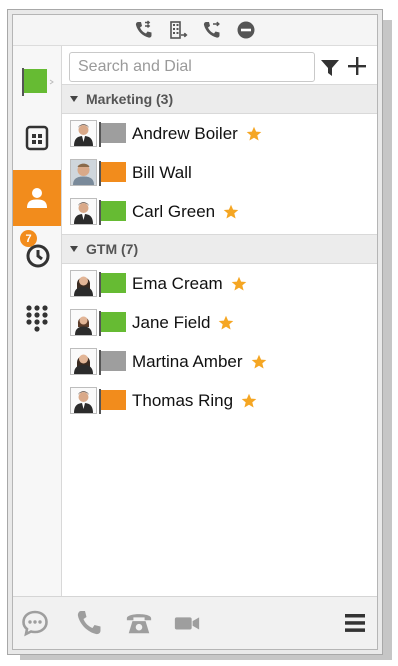 The image size is (398, 666). What do you see at coordinates (112, 249) in the screenshot?
I see `group-name: GTM (7)` at bounding box center [112, 249].